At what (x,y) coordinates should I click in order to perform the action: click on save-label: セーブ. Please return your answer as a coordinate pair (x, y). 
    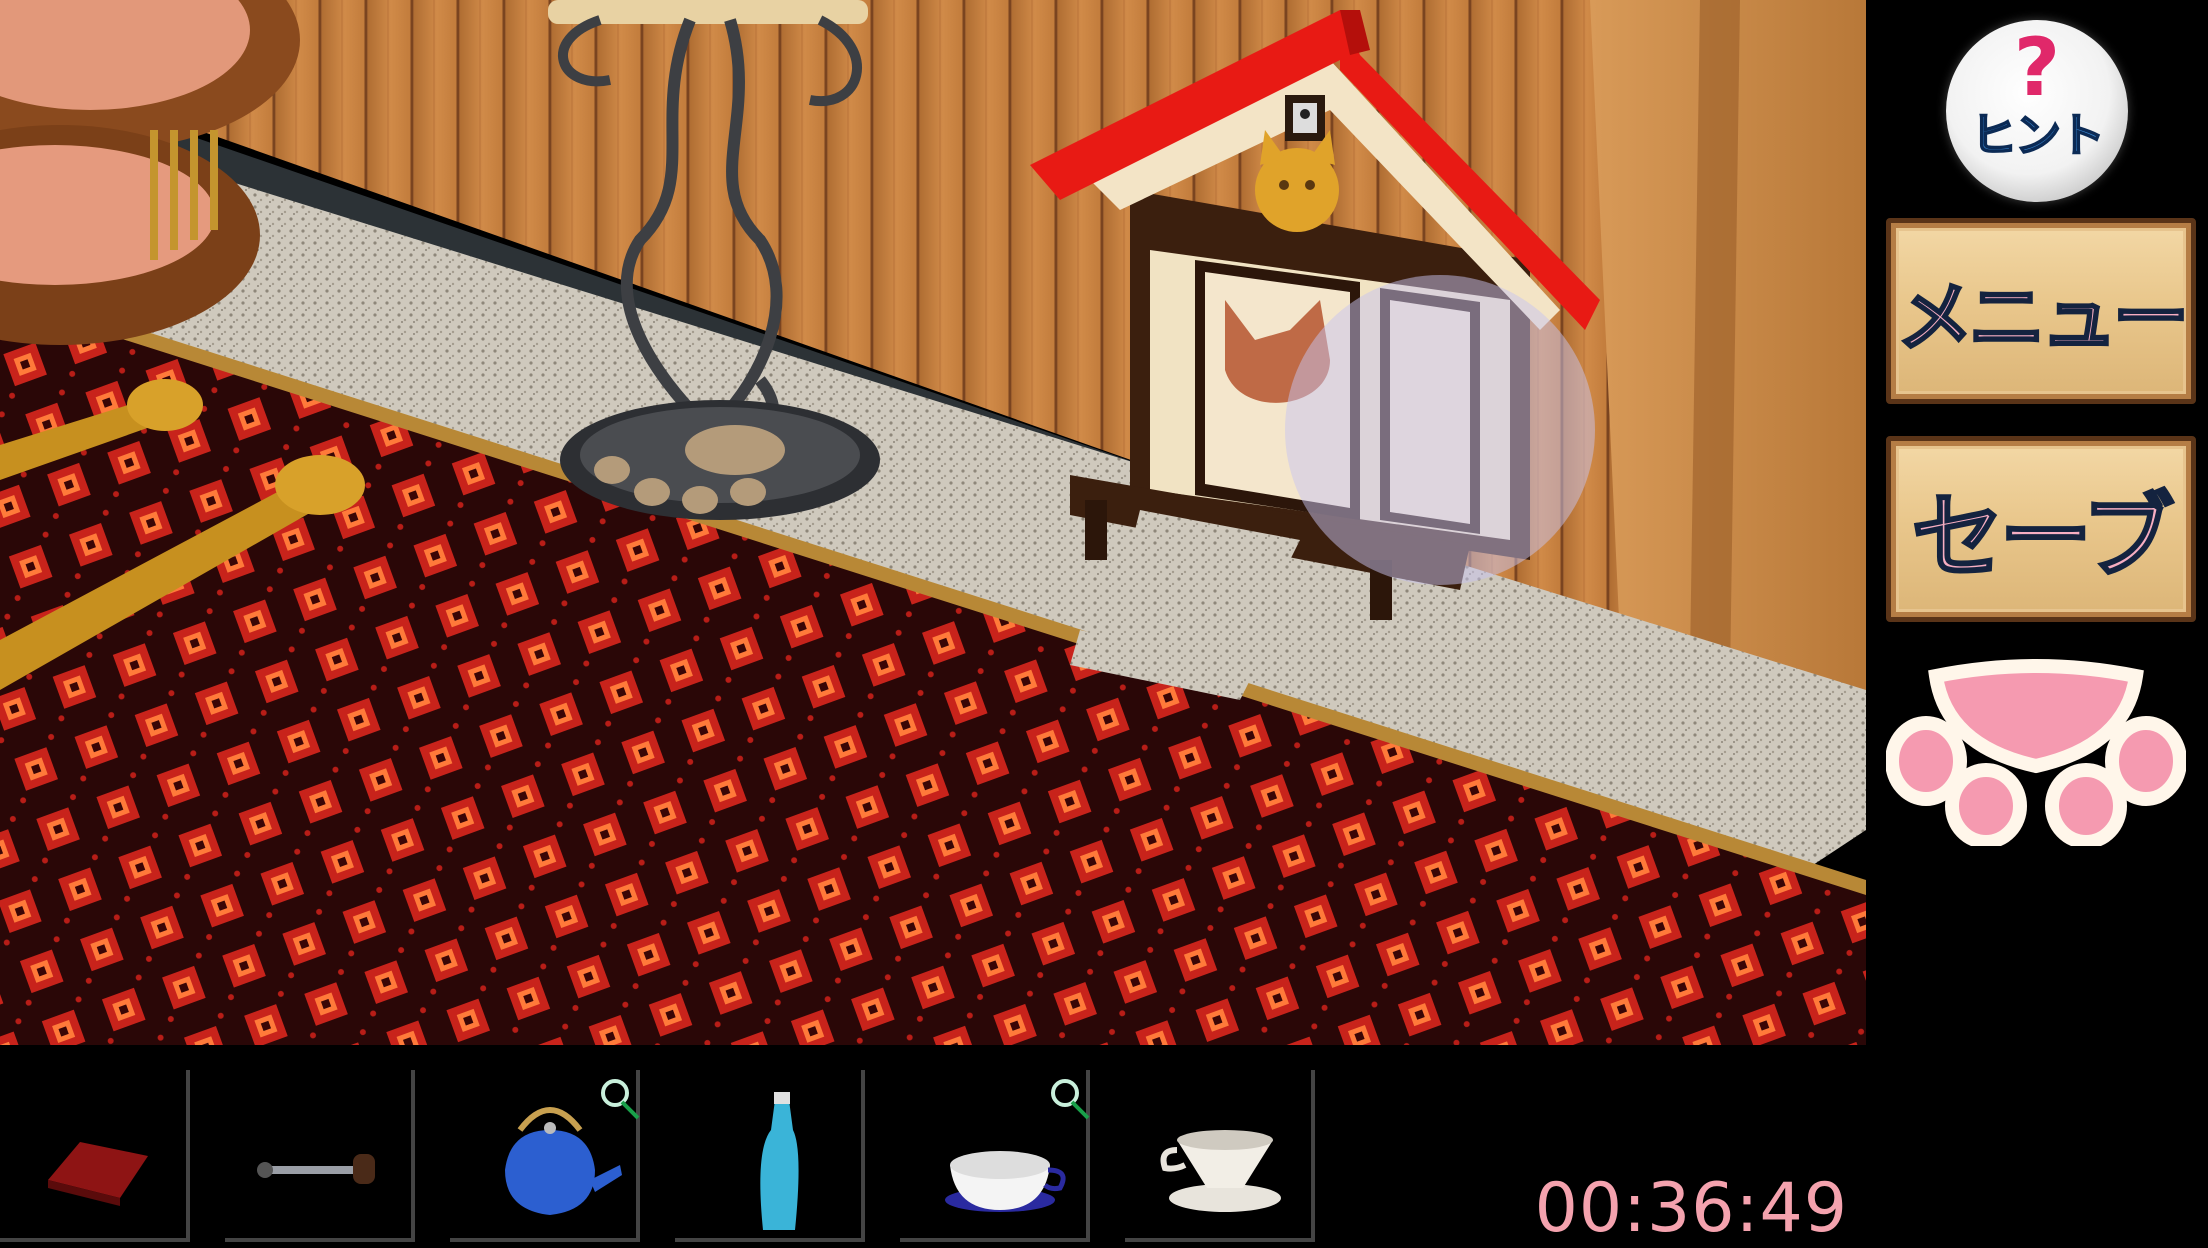
    Looking at the image, I should click on (2042, 537).